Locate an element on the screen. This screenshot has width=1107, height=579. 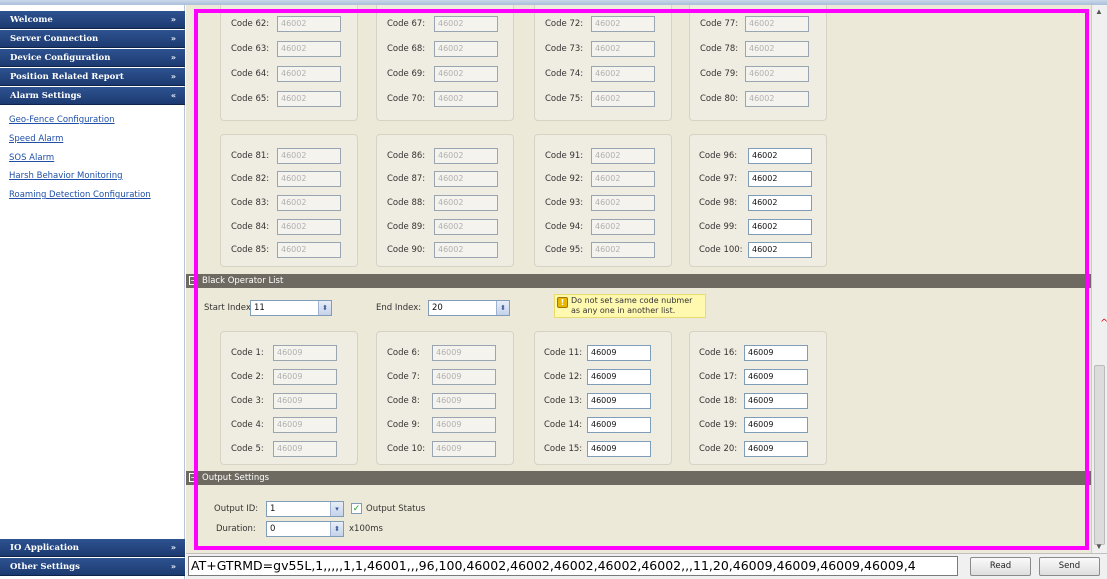
sidebar-section-device-configuration: Device Configuration » is located at coordinates (92, 58).